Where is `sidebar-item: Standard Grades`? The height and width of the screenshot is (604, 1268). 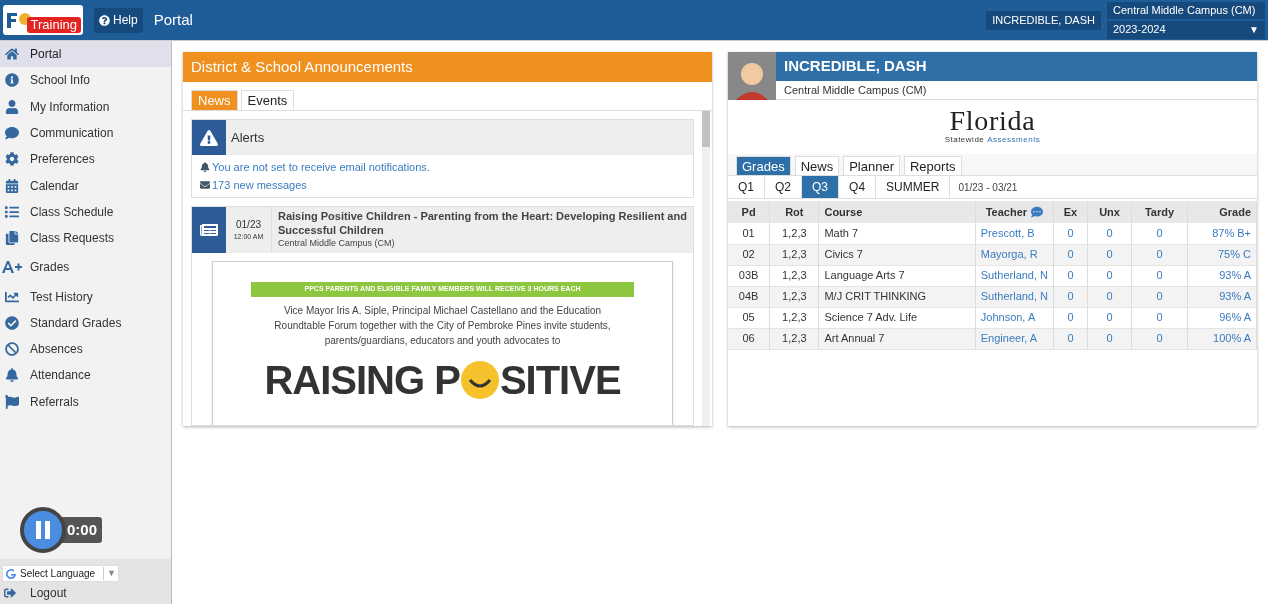 sidebar-item: Standard Grades is located at coordinates (85, 322).